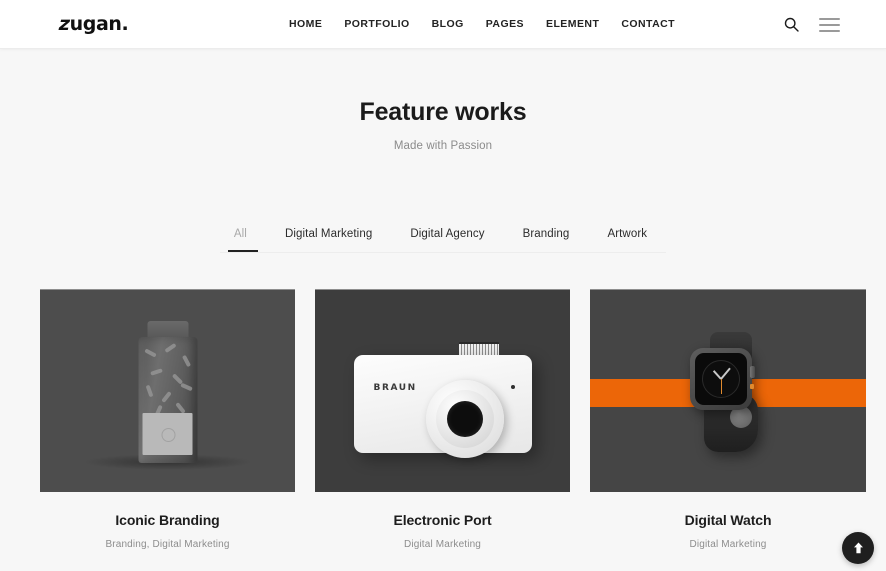 This screenshot has width=886, height=571. Describe the element at coordinates (167, 434) in the screenshot. I see `bottle-contents` at that location.